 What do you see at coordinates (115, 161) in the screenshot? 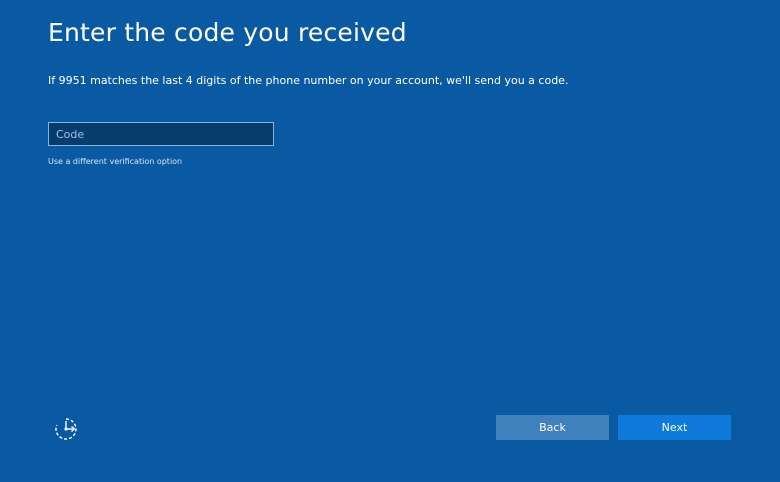
I see `different-verification-option-link: Use a different verification option` at bounding box center [115, 161].